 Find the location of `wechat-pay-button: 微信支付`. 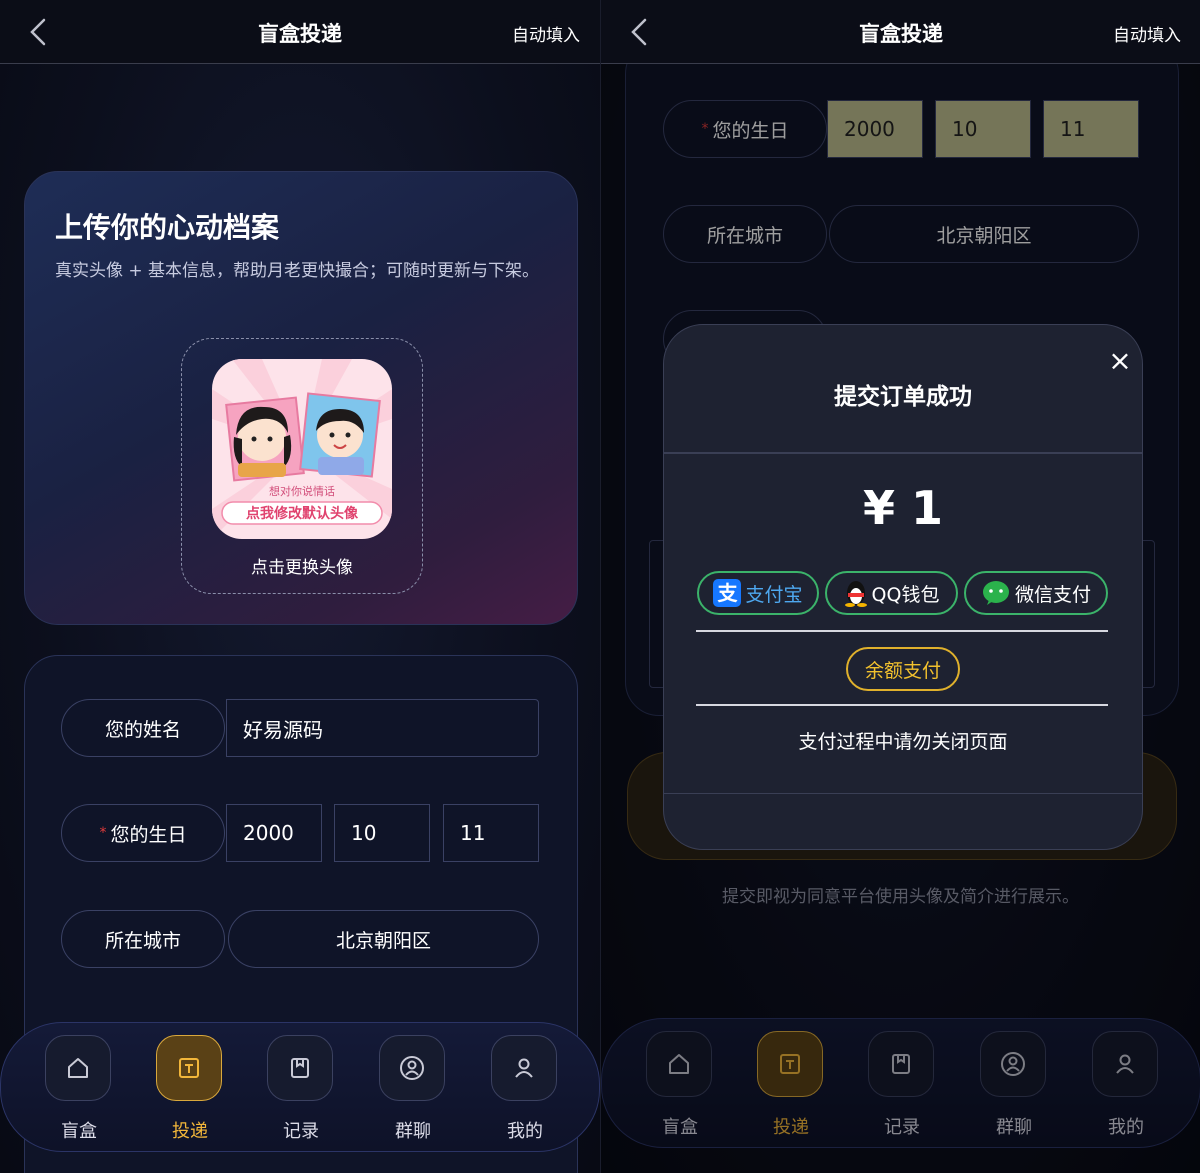

wechat-pay-button: 微信支付 is located at coordinates (1036, 593).